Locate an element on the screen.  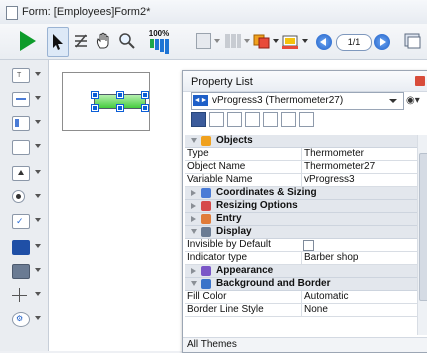
tab-settings-icon is located at coordinates (234, 119).